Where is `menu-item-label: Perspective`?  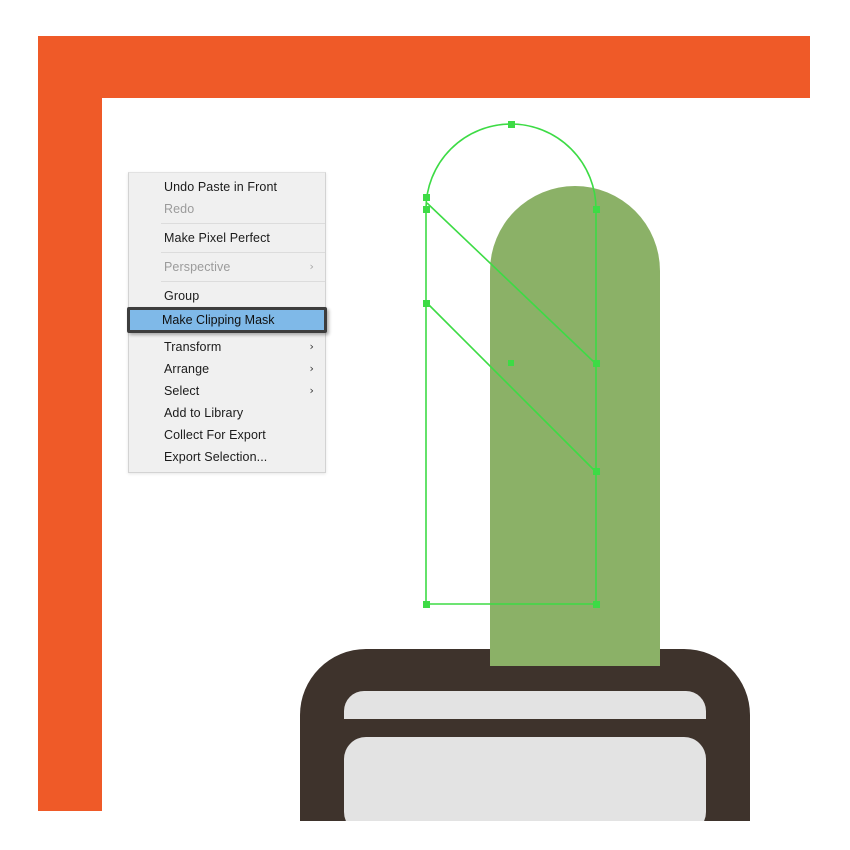
menu-item-label: Perspective is located at coordinates (197, 267).